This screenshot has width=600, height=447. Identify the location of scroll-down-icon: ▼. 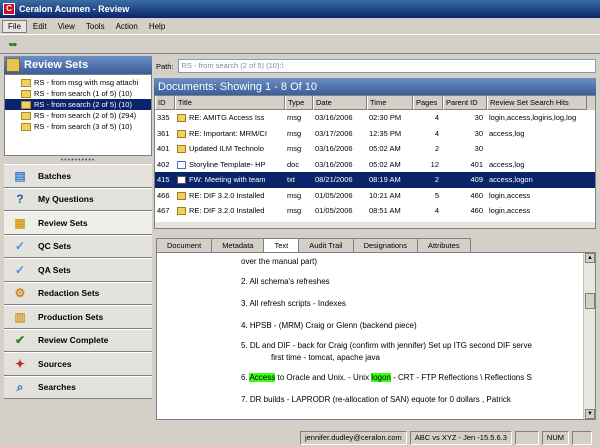
(590, 414).